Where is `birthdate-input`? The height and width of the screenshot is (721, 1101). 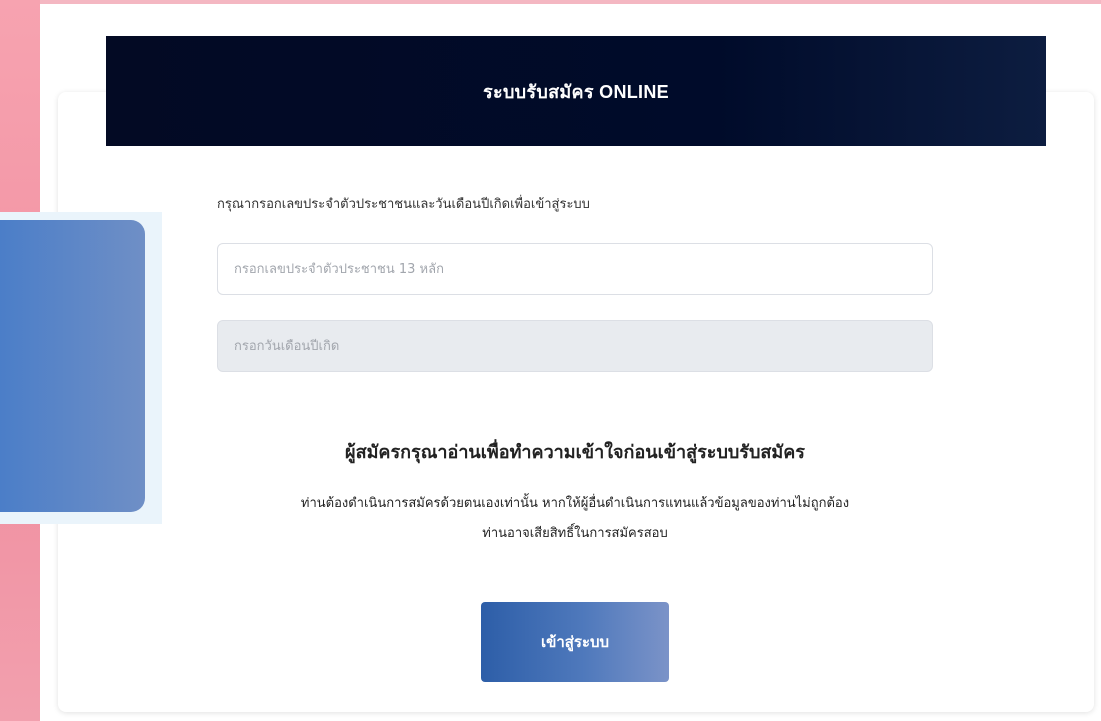 birthdate-input is located at coordinates (575, 346).